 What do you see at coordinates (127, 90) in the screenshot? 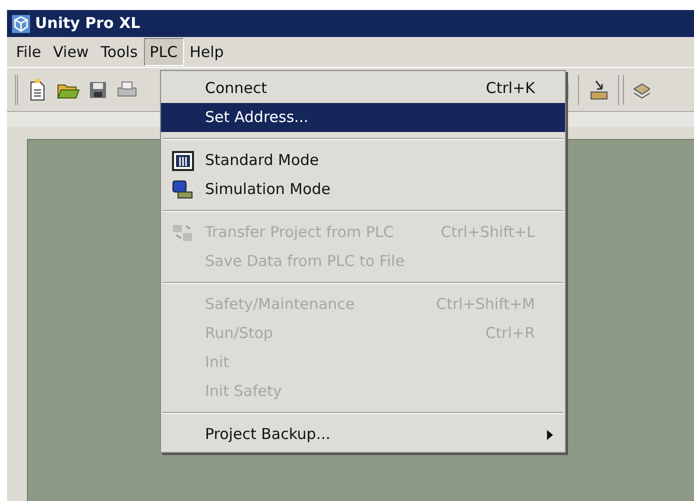
I see `printer-icon` at bounding box center [127, 90].